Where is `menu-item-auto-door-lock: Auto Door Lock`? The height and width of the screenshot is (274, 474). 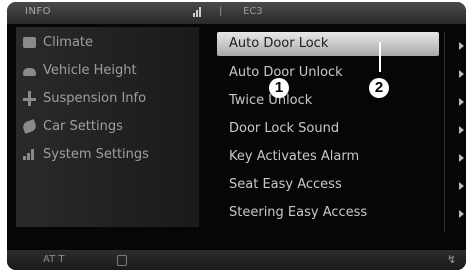
menu-item-auto-door-lock: Auto Door Lock is located at coordinates (328, 44).